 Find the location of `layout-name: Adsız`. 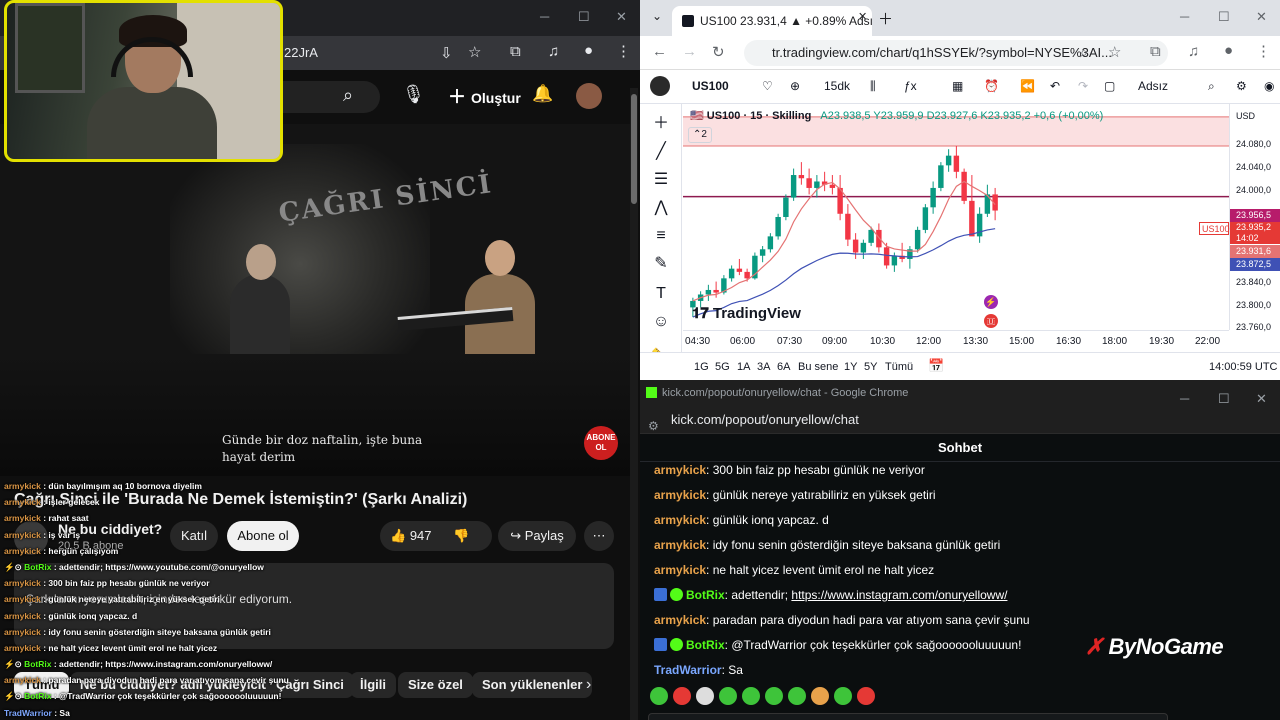

layout-name: Adsız is located at coordinates (1153, 86).